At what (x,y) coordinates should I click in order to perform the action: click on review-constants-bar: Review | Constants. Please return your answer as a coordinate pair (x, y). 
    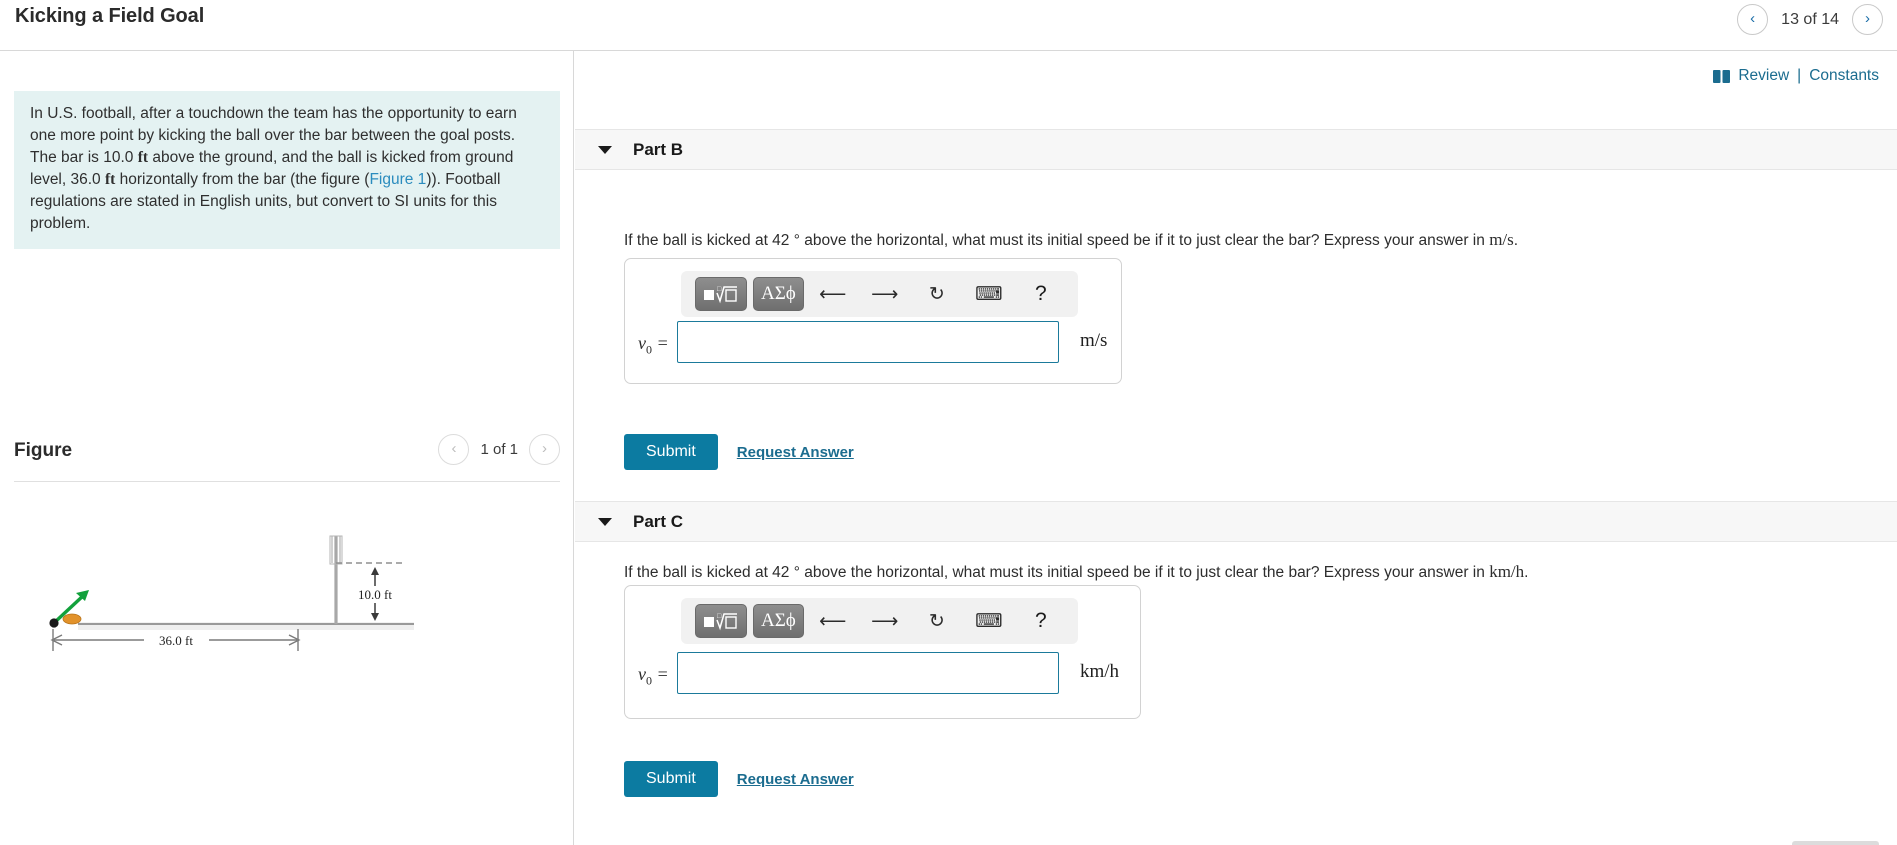
    Looking at the image, I should click on (1796, 76).